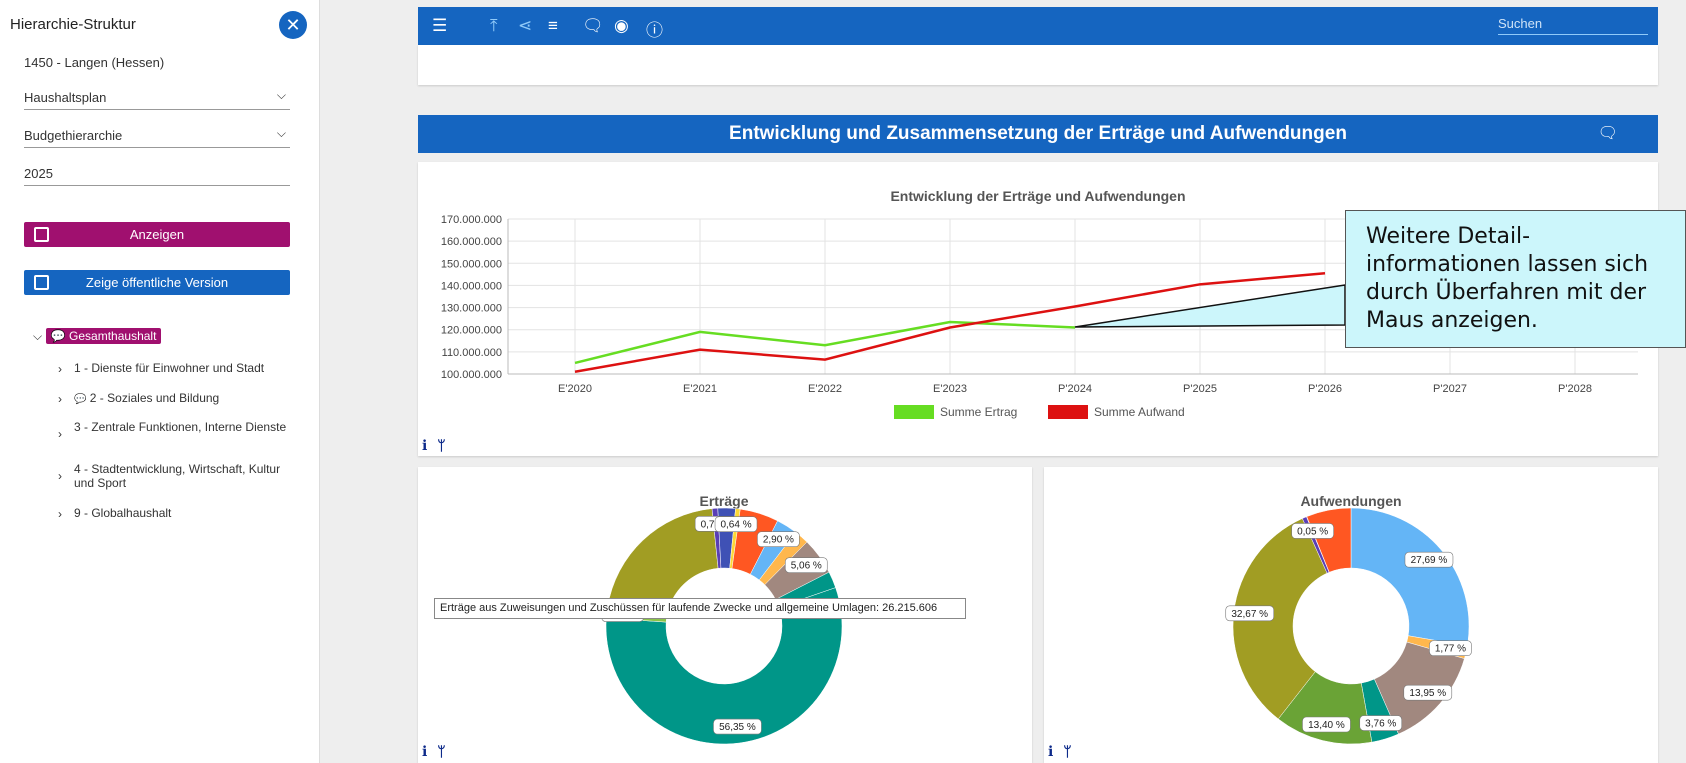 This screenshot has height=763, width=1686. Describe the element at coordinates (978, 412) in the screenshot. I see `legend-label: Summe Ertrag` at that location.